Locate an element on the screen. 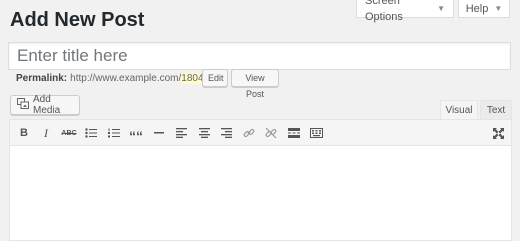  read-more-icon is located at coordinates (294, 133).